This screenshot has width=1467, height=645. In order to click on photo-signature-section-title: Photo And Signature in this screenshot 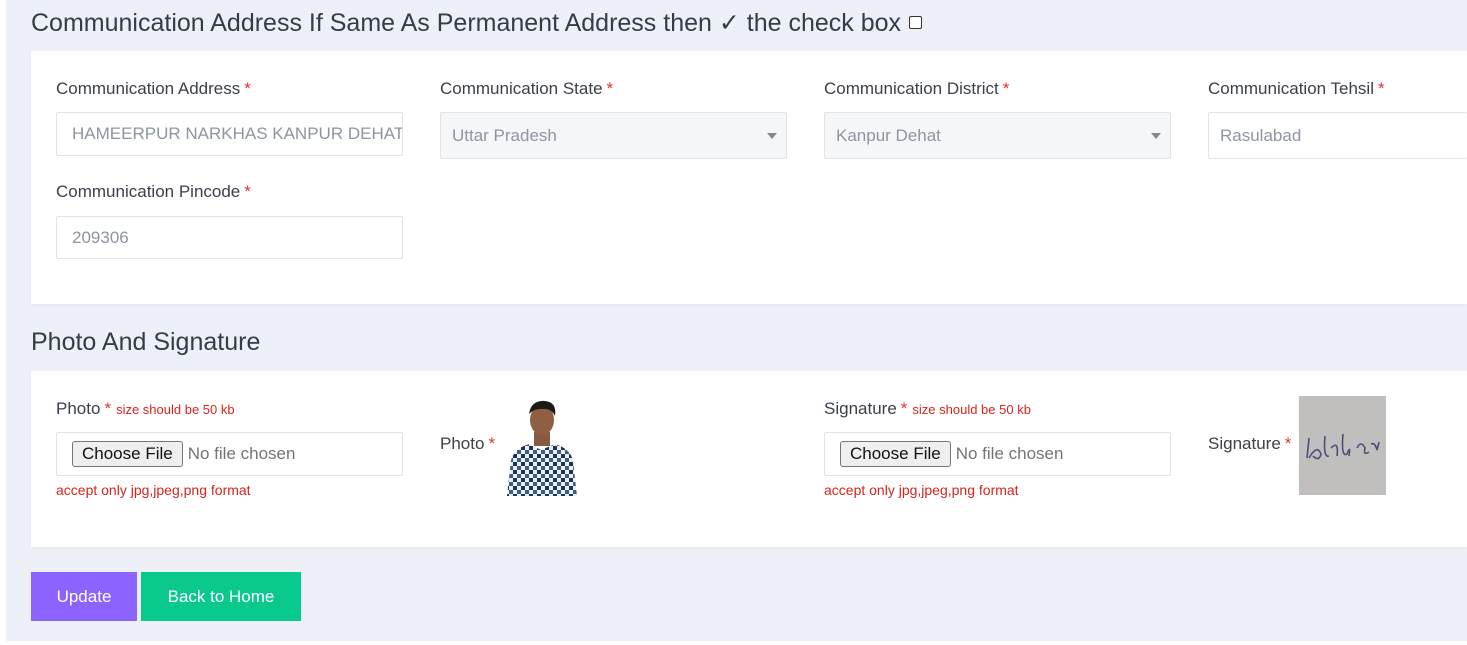, I will do `click(146, 342)`.